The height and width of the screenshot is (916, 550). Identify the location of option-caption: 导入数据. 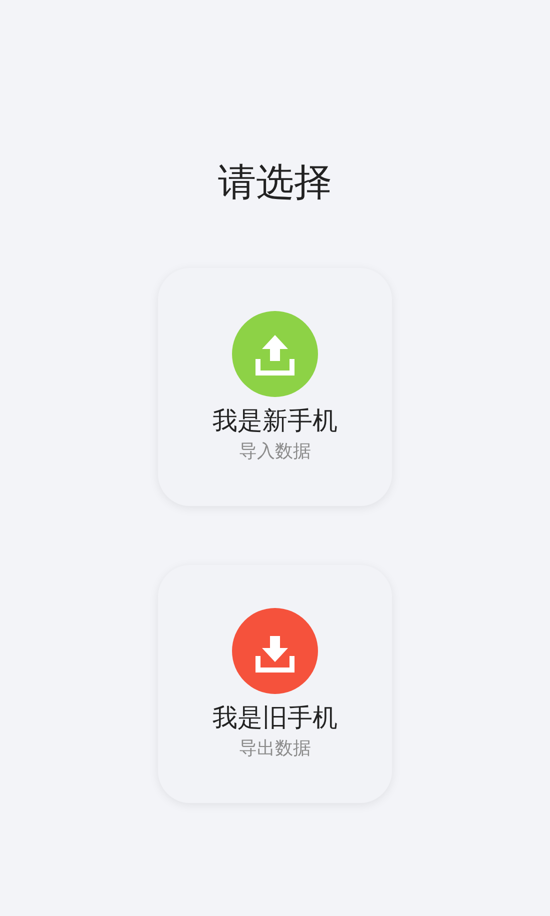
(275, 452).